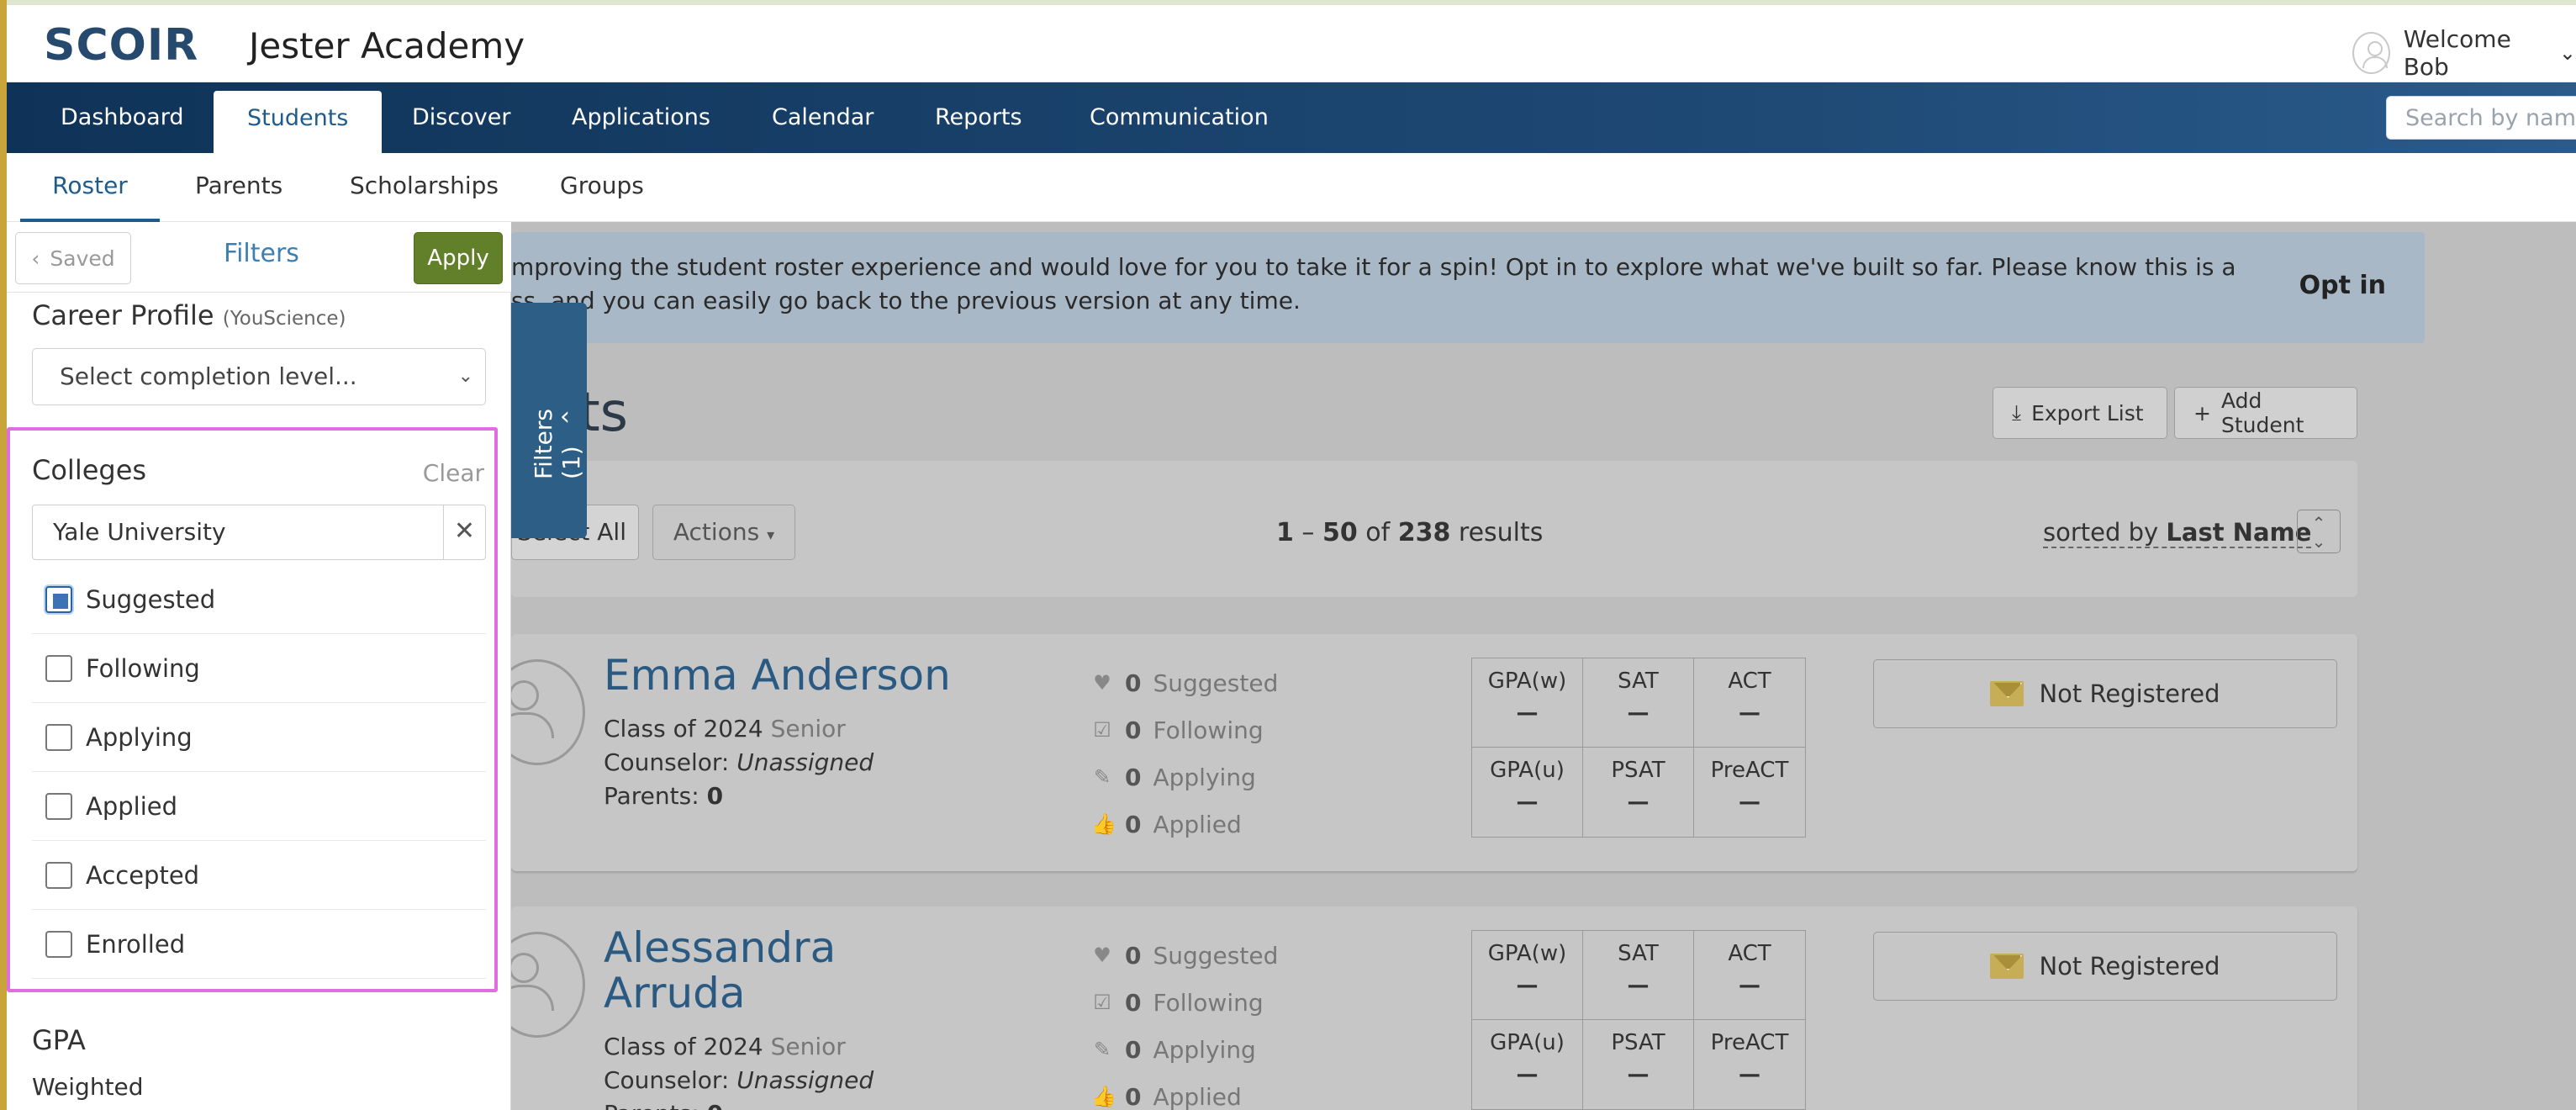 The width and height of the screenshot is (2576, 1110). What do you see at coordinates (2017, 413) in the screenshot?
I see `download-icon: ⤓` at bounding box center [2017, 413].